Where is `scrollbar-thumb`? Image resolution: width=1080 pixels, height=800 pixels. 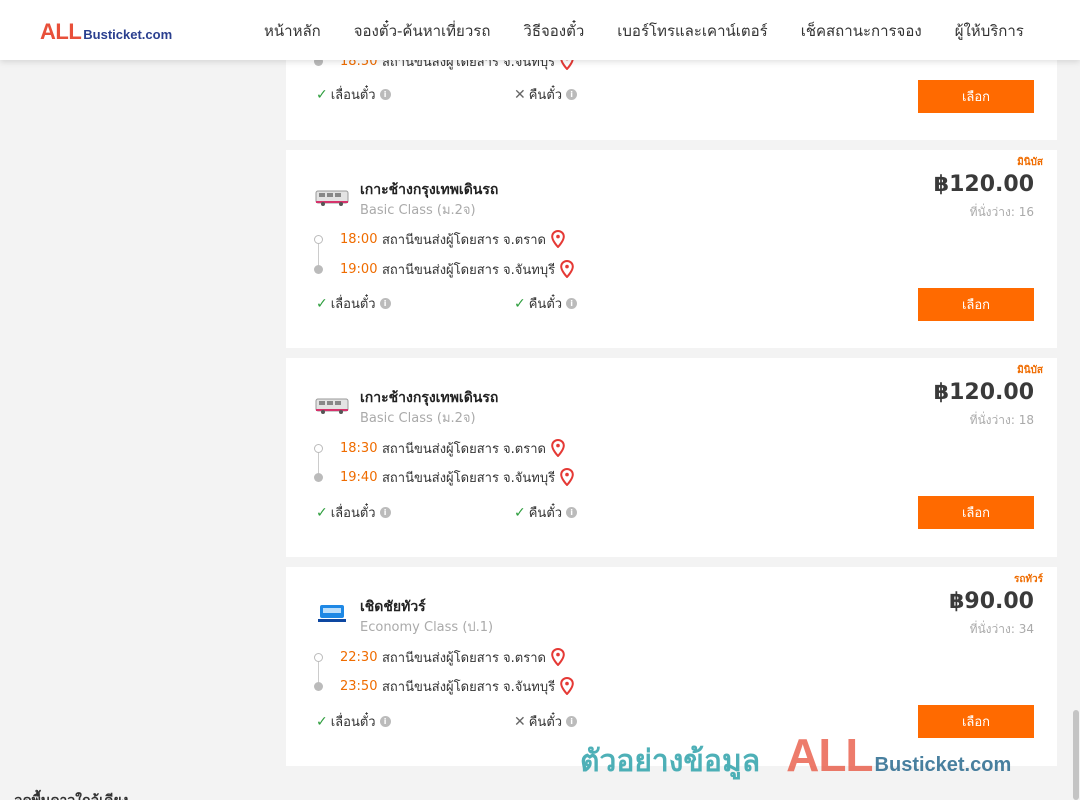 scrollbar-thumb is located at coordinates (1076, 755).